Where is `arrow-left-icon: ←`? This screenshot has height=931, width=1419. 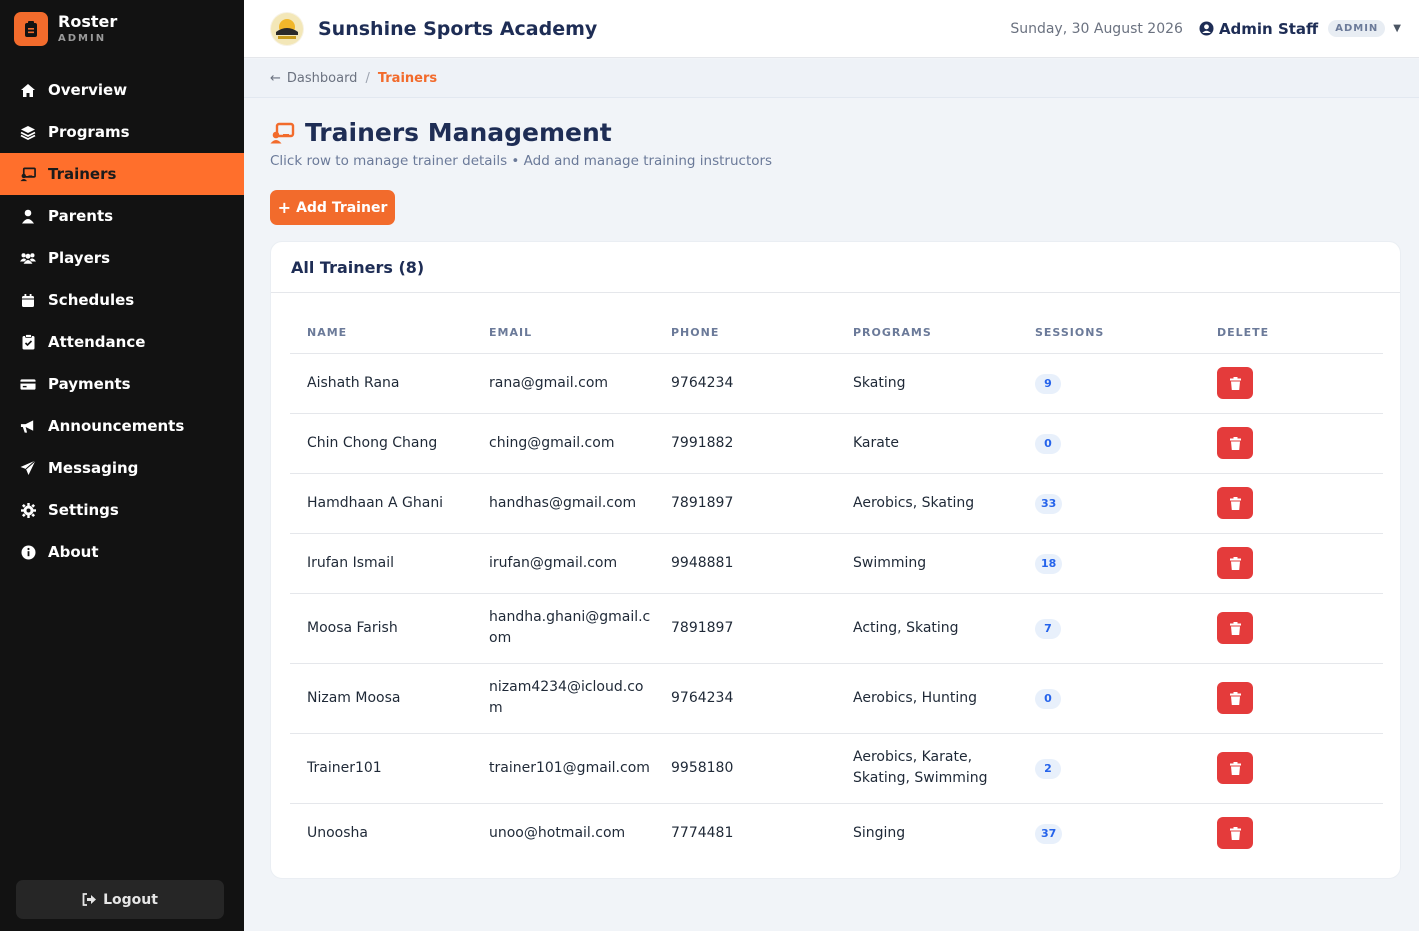
arrow-left-icon: ← is located at coordinates (275, 78).